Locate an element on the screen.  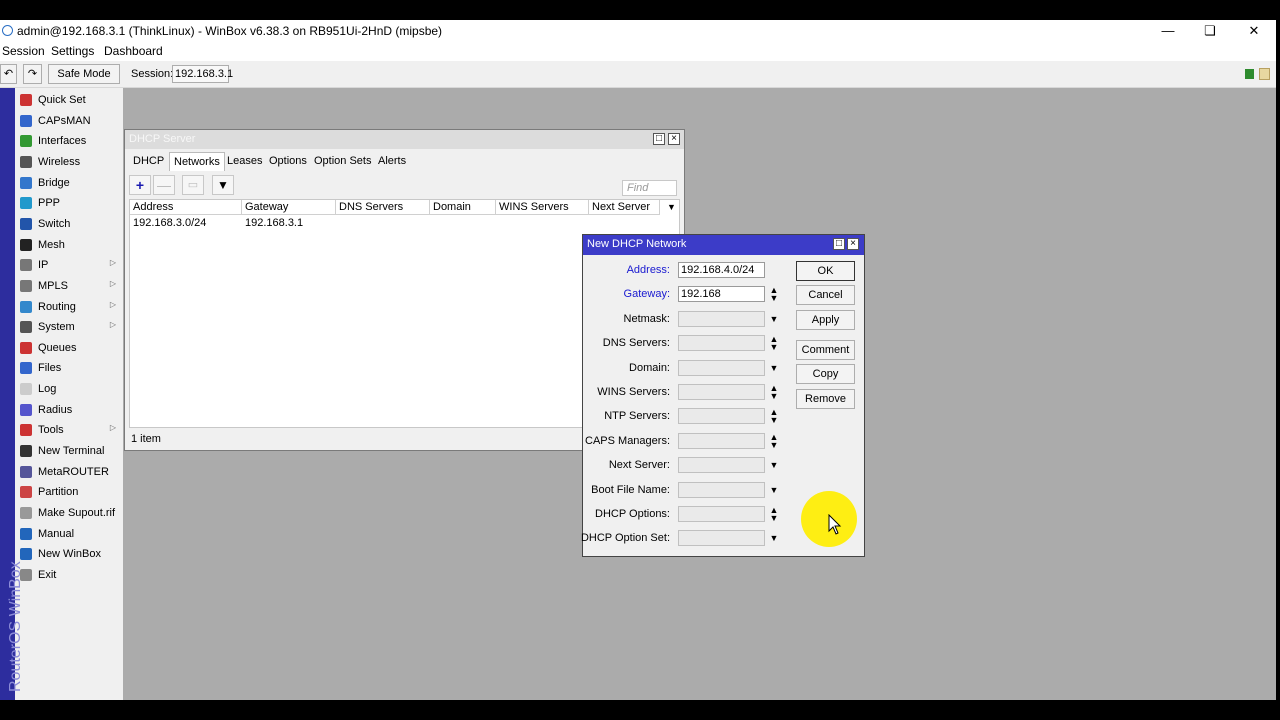
remove-button: Remove is located at coordinates (825, 399).